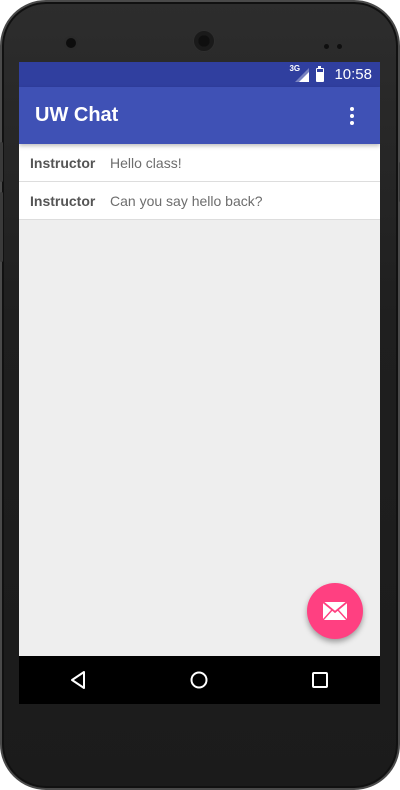 This screenshot has height=790, width=400. I want to click on message-row: Instructor Hello class!, so click(199, 163).